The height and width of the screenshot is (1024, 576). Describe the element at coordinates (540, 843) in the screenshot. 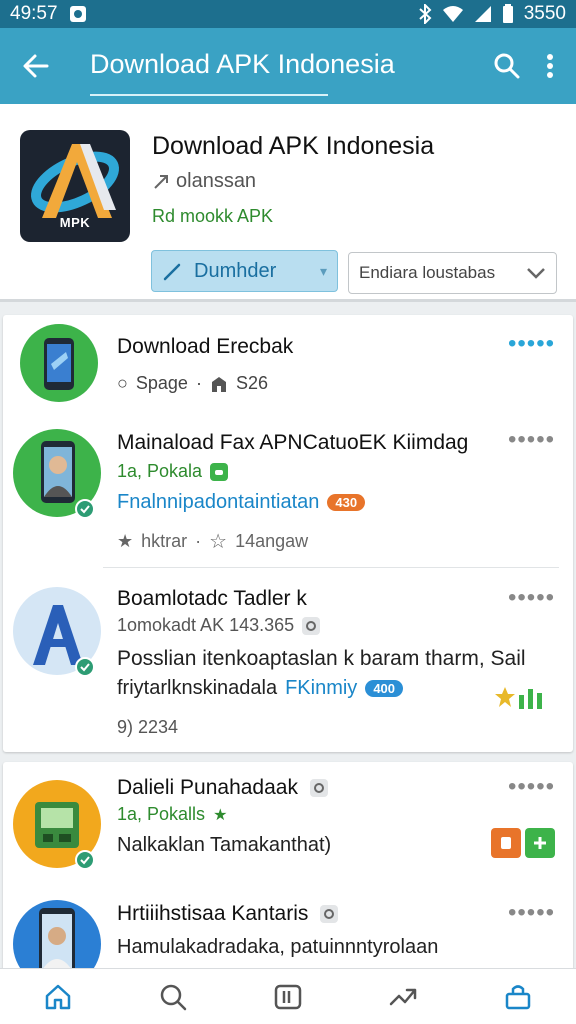

I see `green-plus-icon` at that location.